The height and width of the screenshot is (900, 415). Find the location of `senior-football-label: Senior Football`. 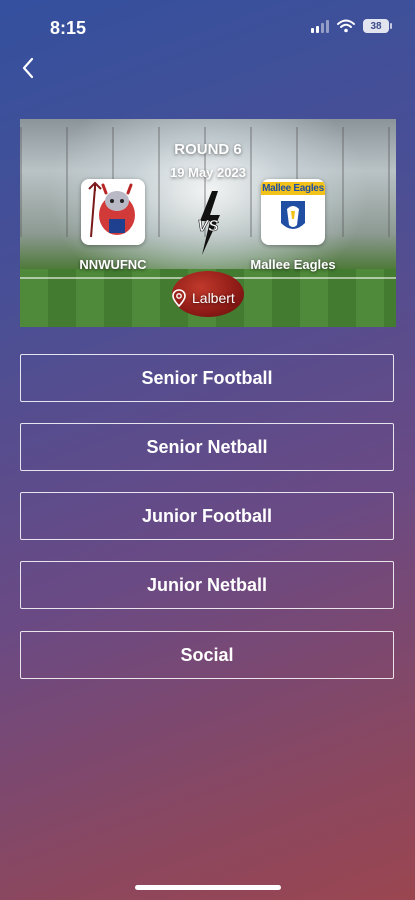

senior-football-label: Senior Football is located at coordinates (207, 377).